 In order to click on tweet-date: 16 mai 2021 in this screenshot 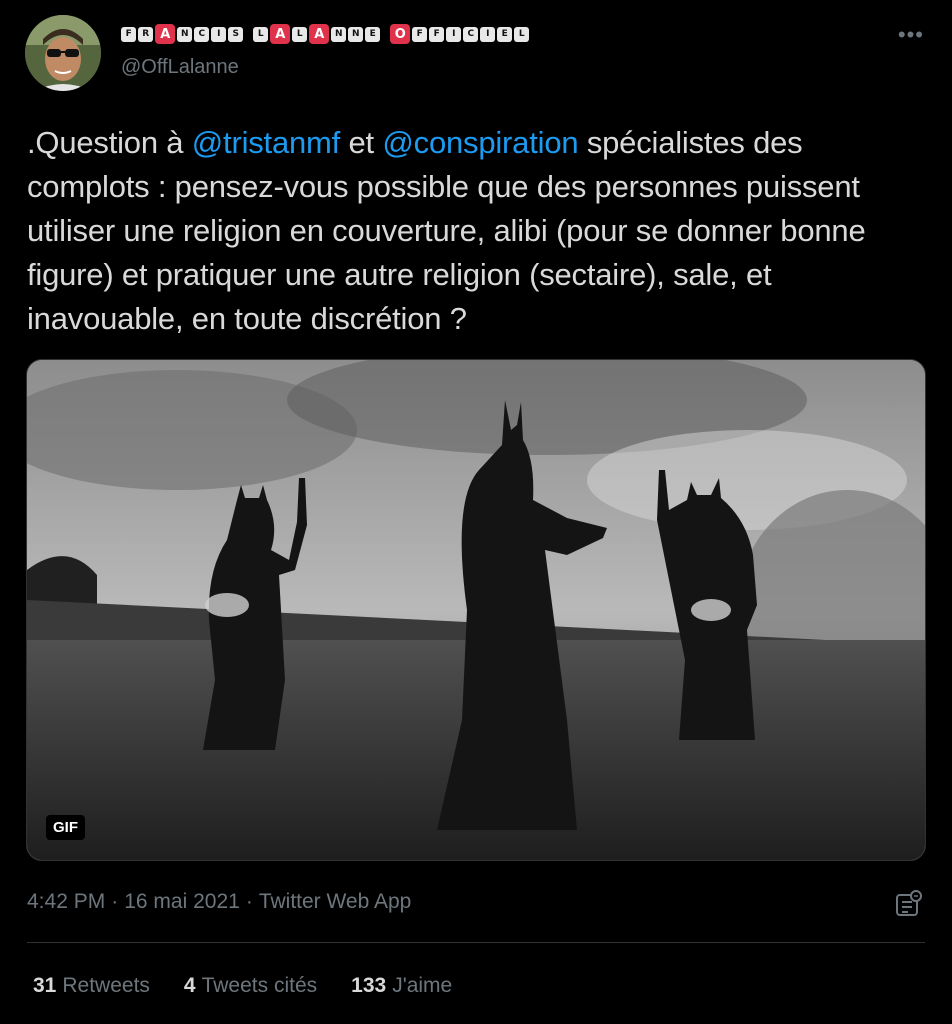, I will do `click(182, 901)`.